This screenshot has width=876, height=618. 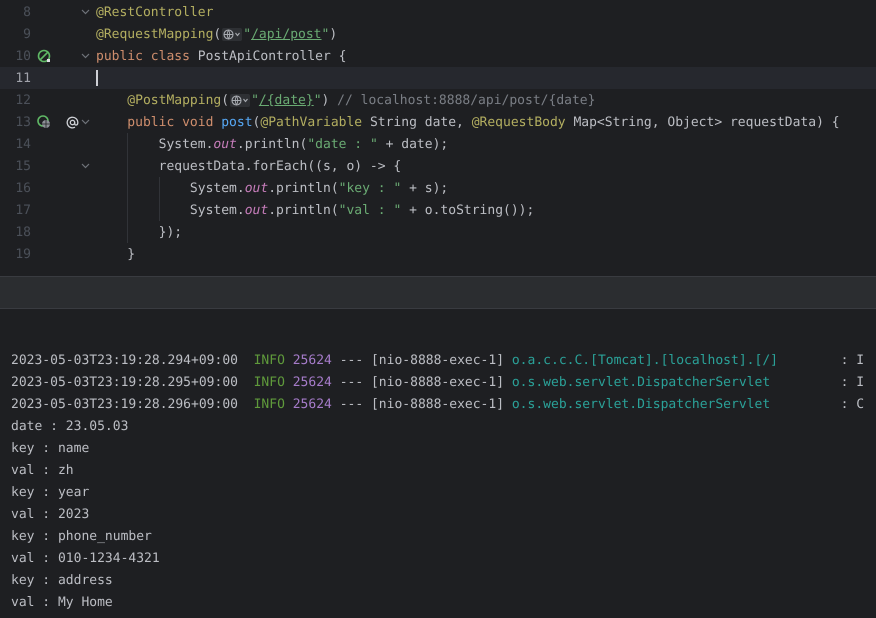 What do you see at coordinates (42, 470) in the screenshot?
I see `output-text: val : zh` at bounding box center [42, 470].